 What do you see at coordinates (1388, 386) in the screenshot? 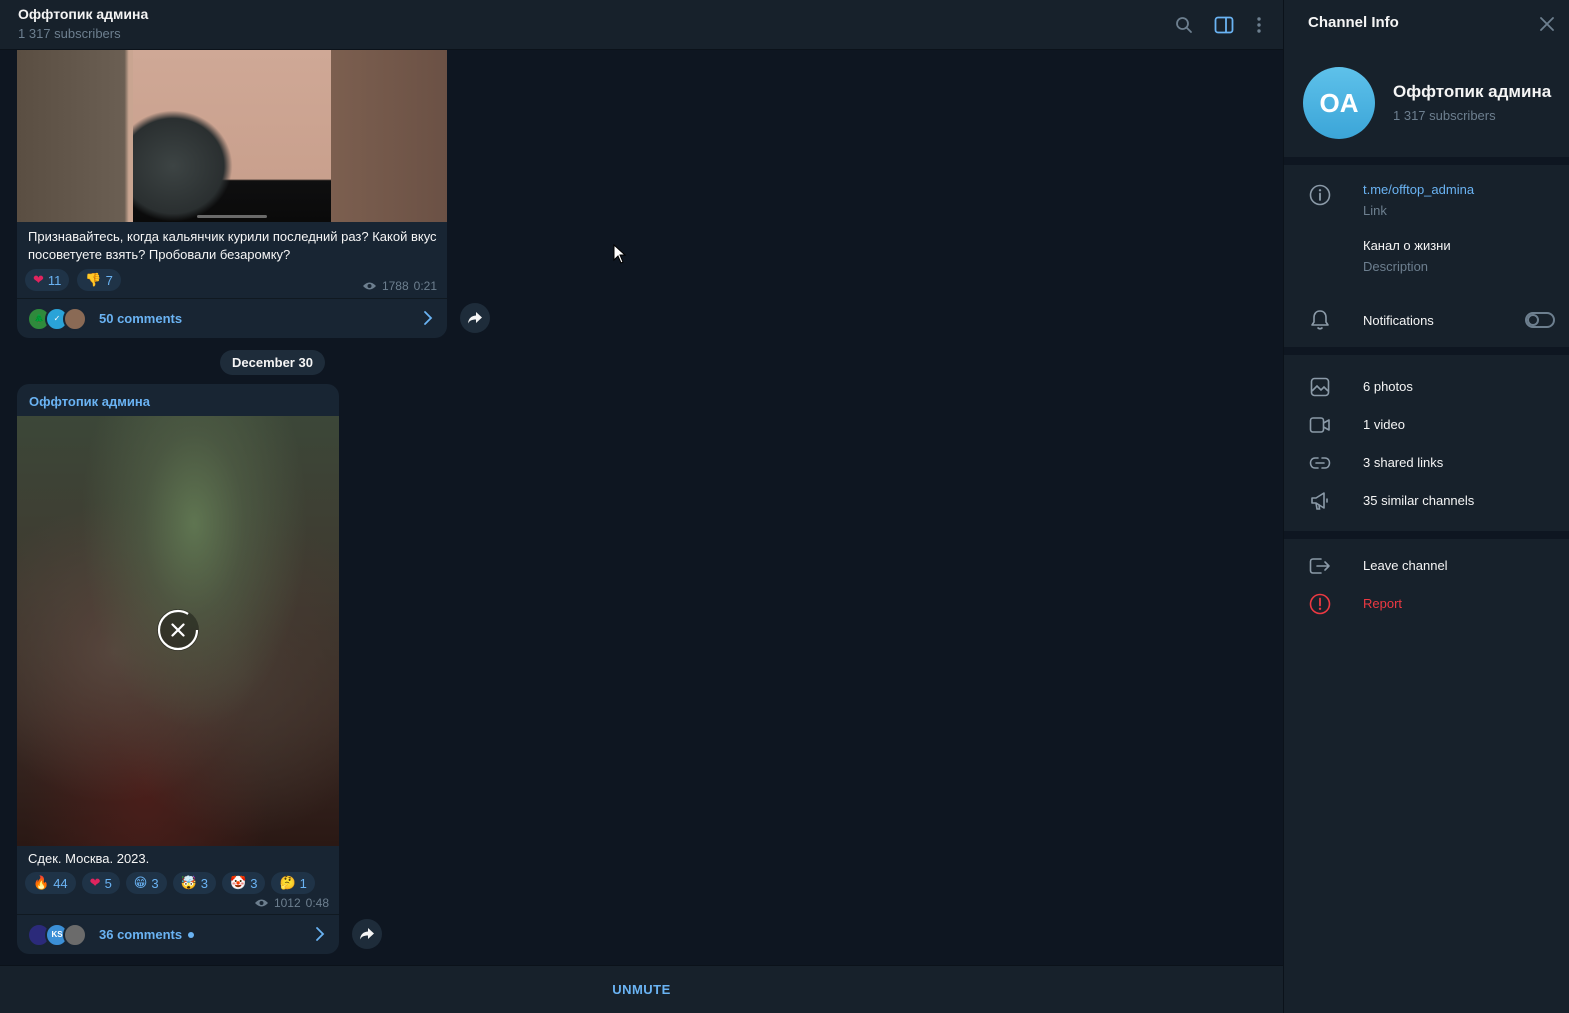
I see `photos-count: 6 photos` at bounding box center [1388, 386].